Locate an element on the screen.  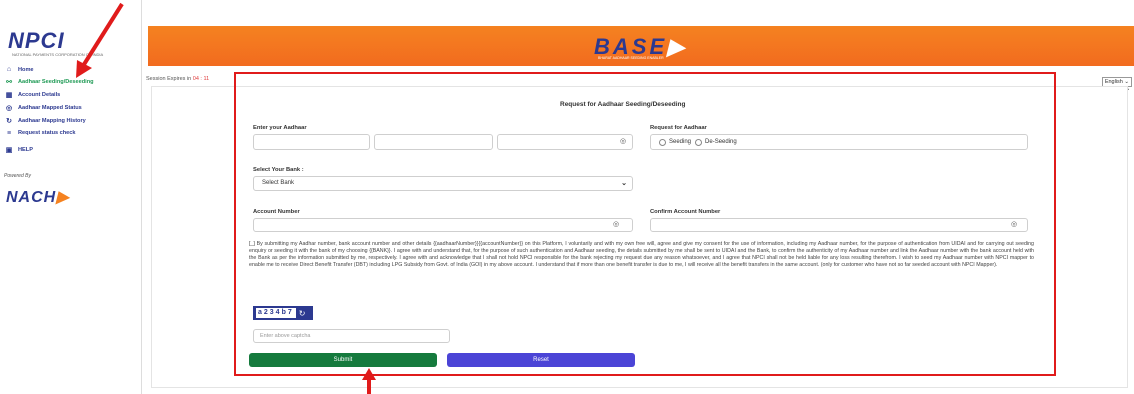
sidebar-item-mapped-status: ◎ Aadhaar Mapped Status is located at coordinates (72, 107).